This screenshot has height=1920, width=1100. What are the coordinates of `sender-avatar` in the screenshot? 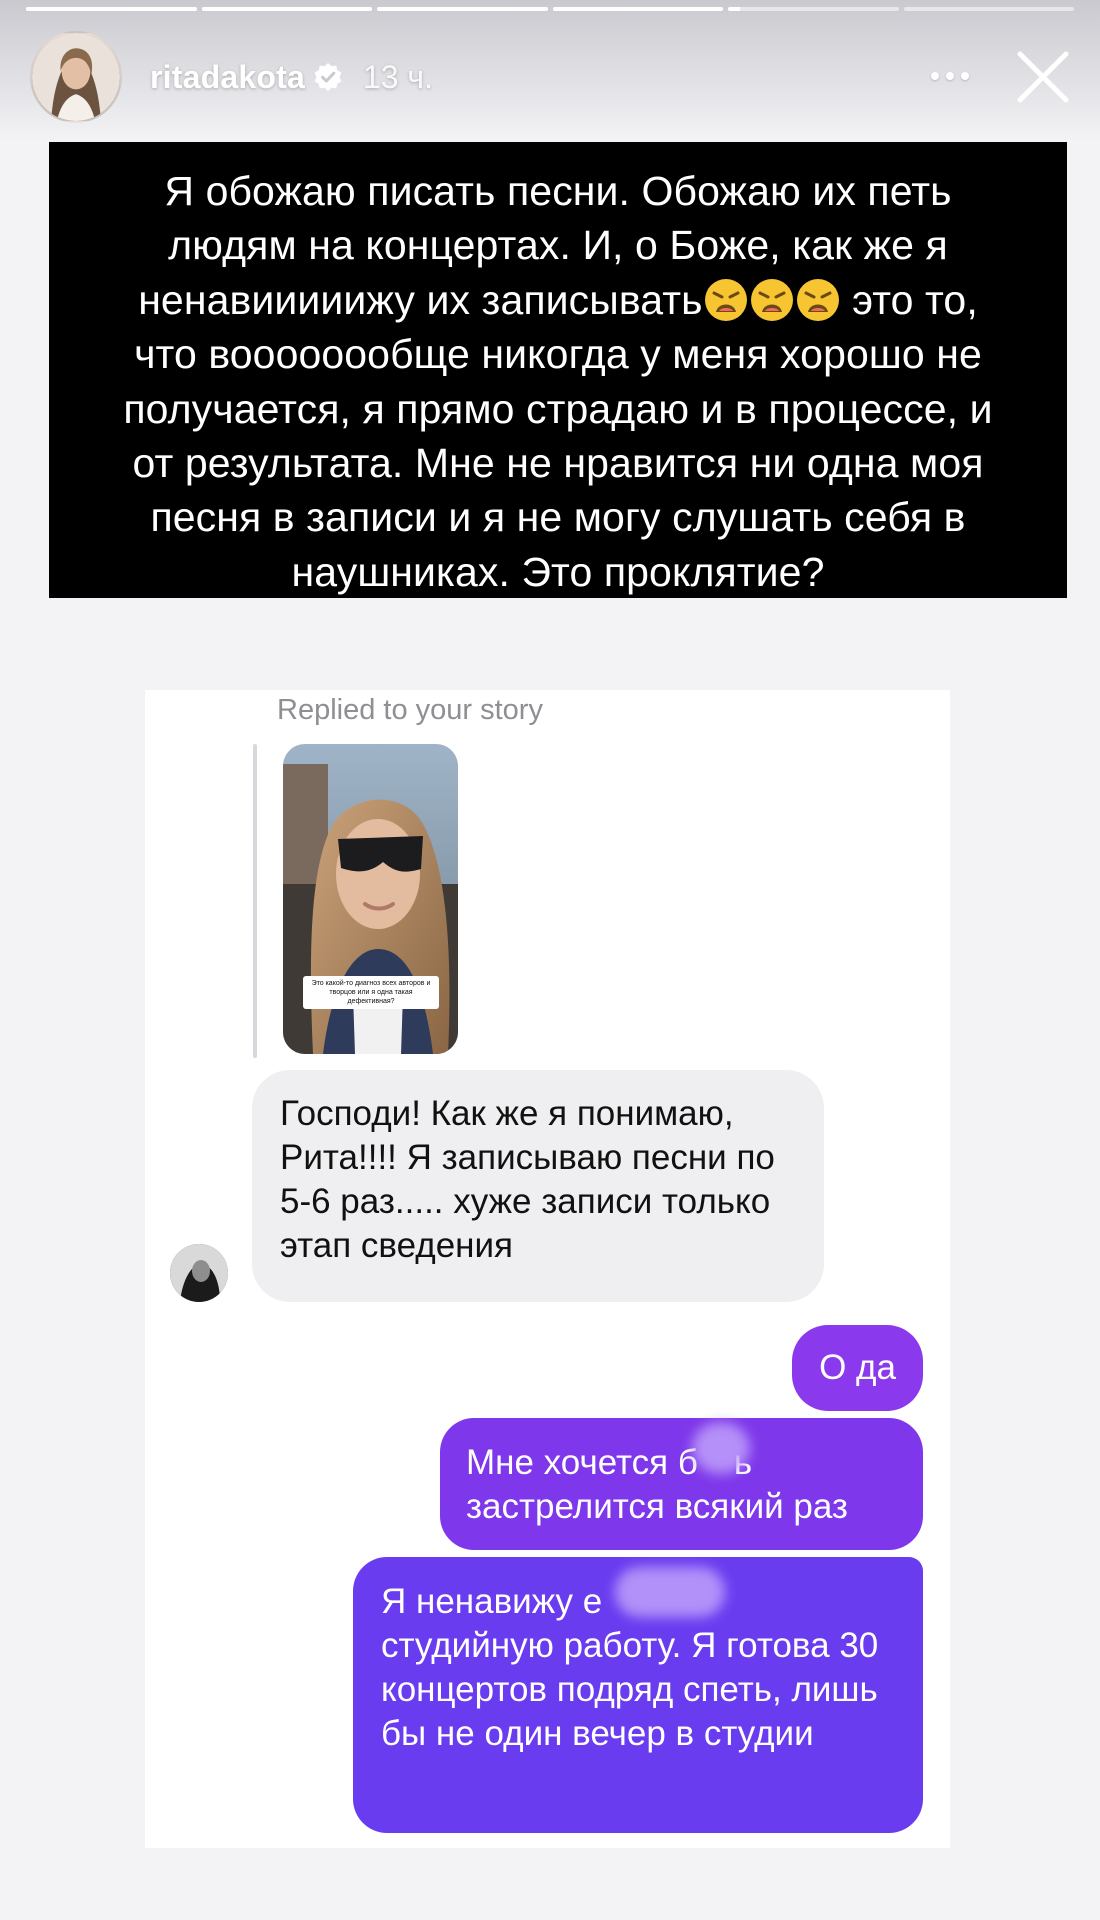 It's located at (199, 1273).